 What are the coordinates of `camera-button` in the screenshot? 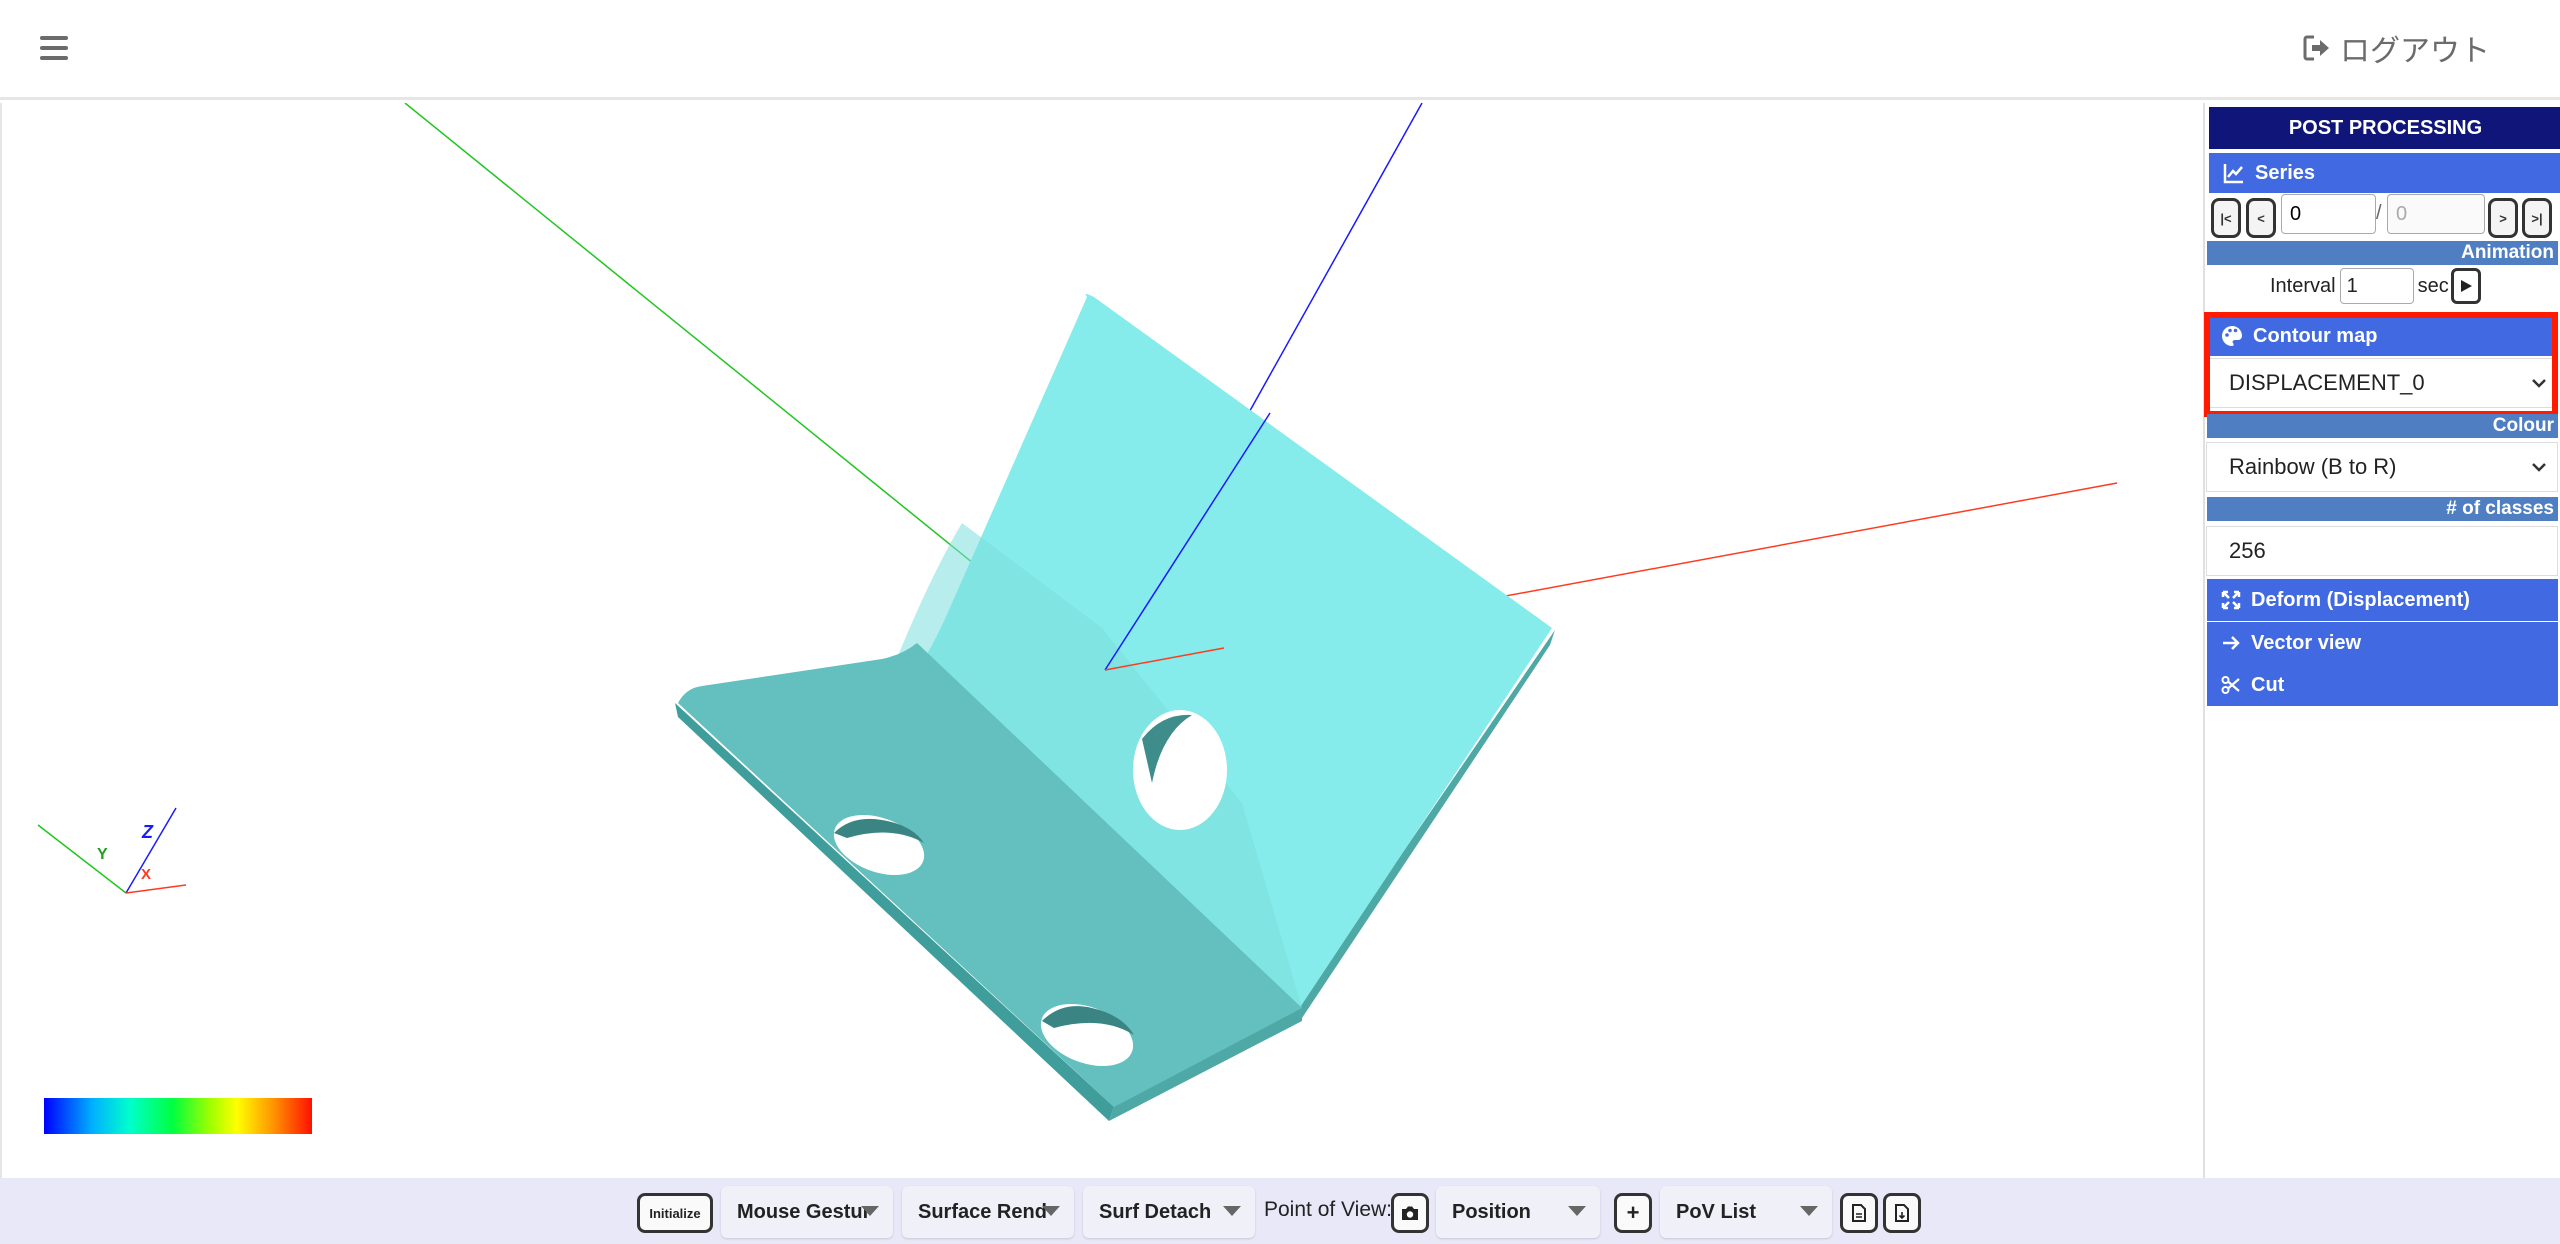 It's located at (1410, 1213).